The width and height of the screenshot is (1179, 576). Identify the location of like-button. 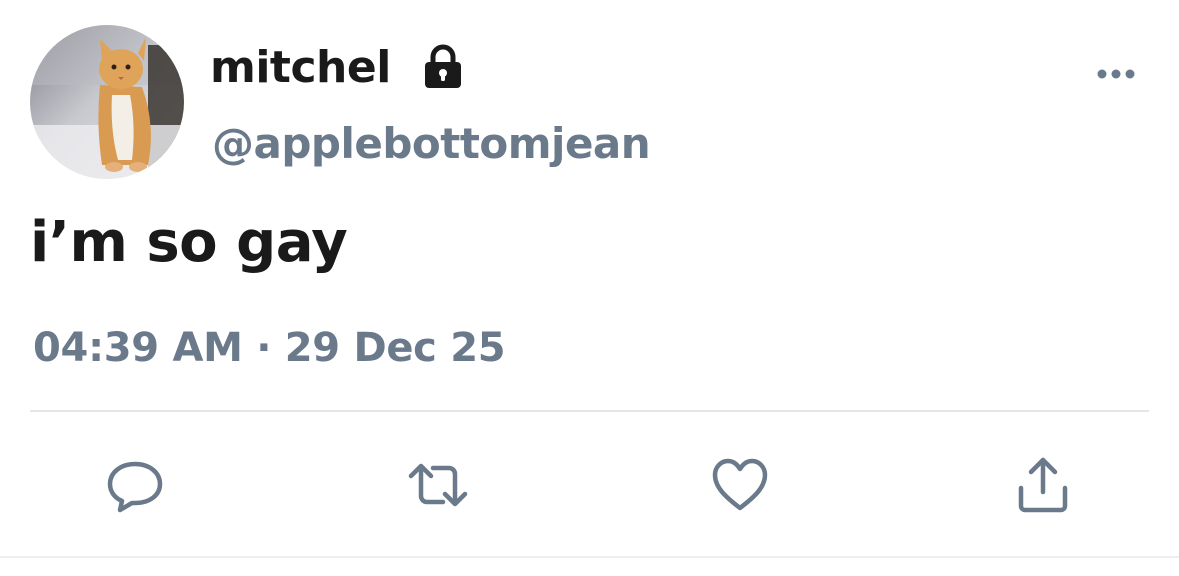
(740, 485).